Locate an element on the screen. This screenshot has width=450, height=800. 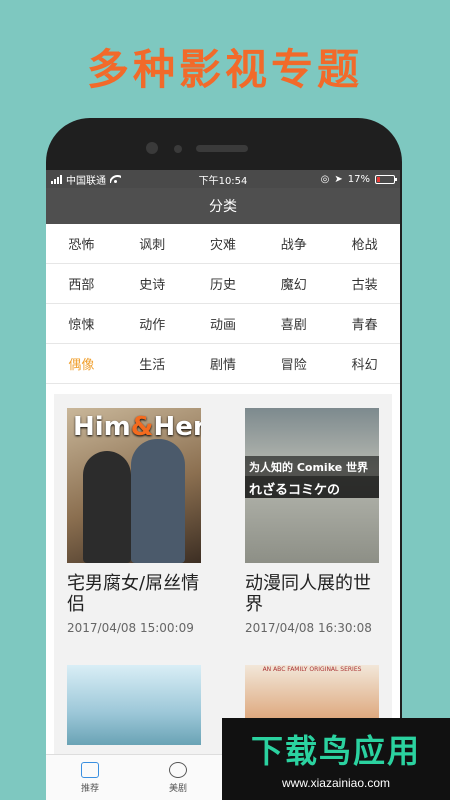
tab-recommend: 推荐 is located at coordinates (90, 777).